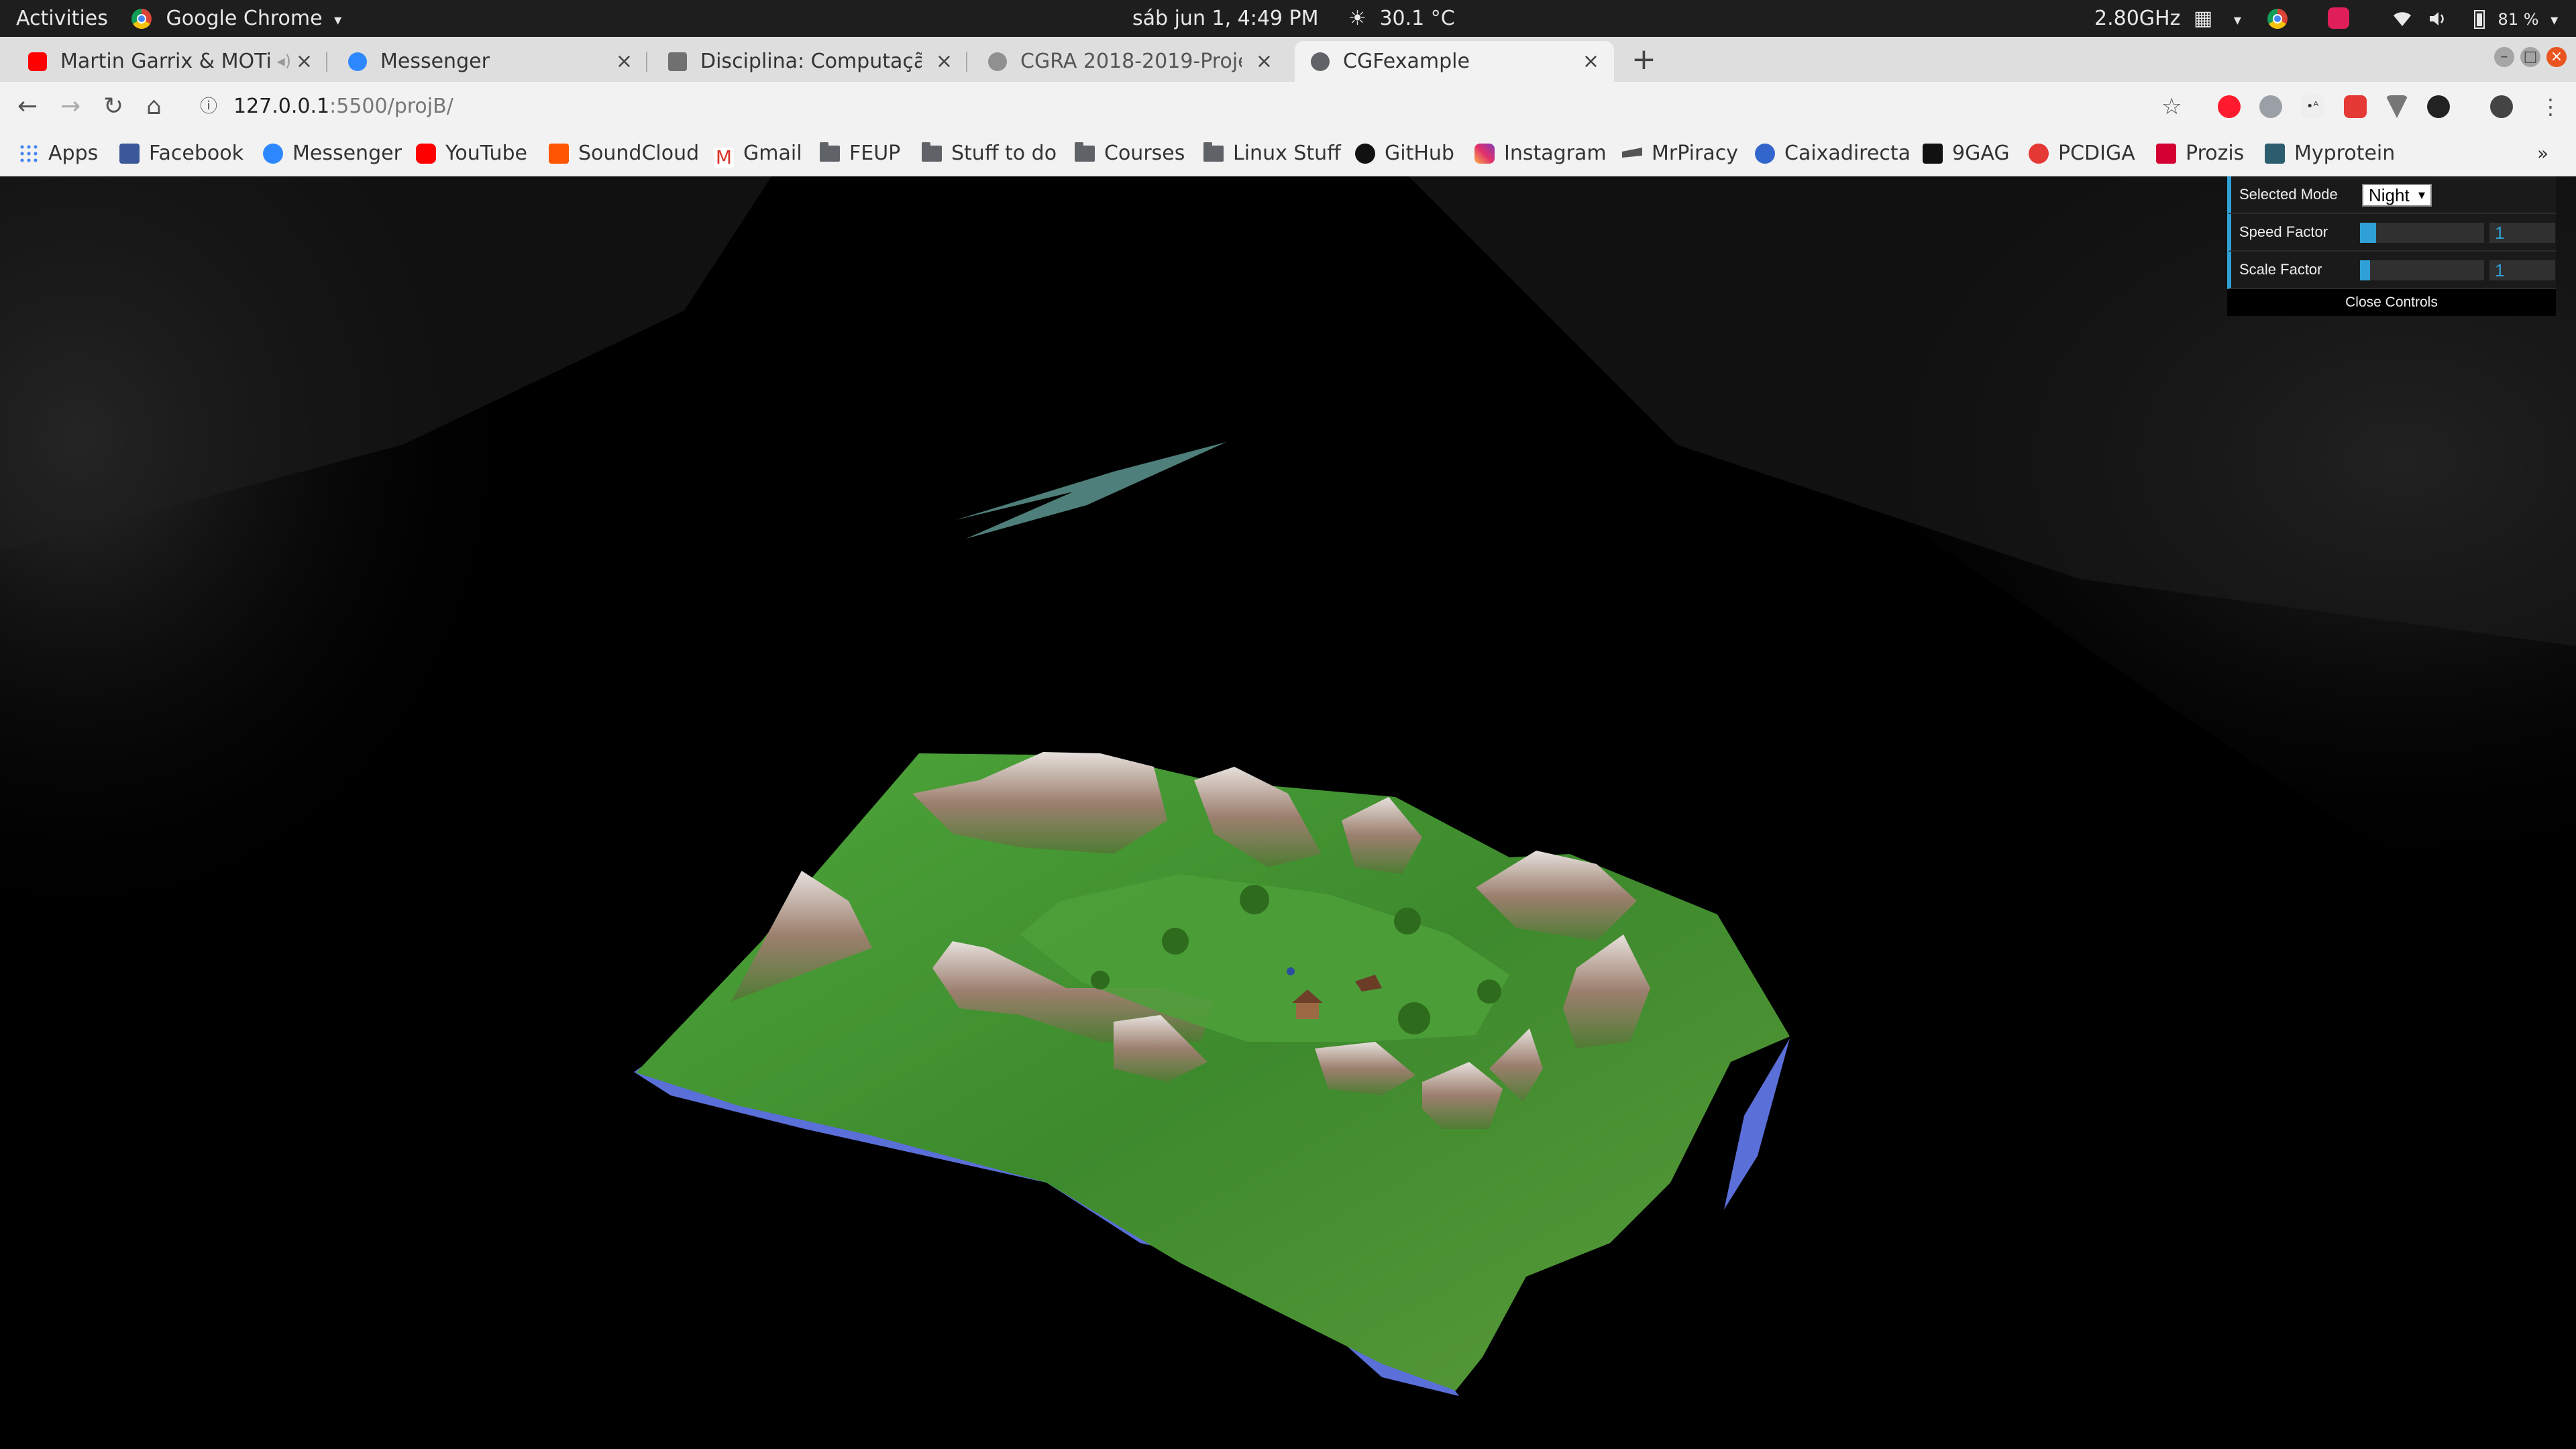 The image size is (2576, 1449). What do you see at coordinates (2550, 106) in the screenshot?
I see `more-vertical-icon: ⋮` at bounding box center [2550, 106].